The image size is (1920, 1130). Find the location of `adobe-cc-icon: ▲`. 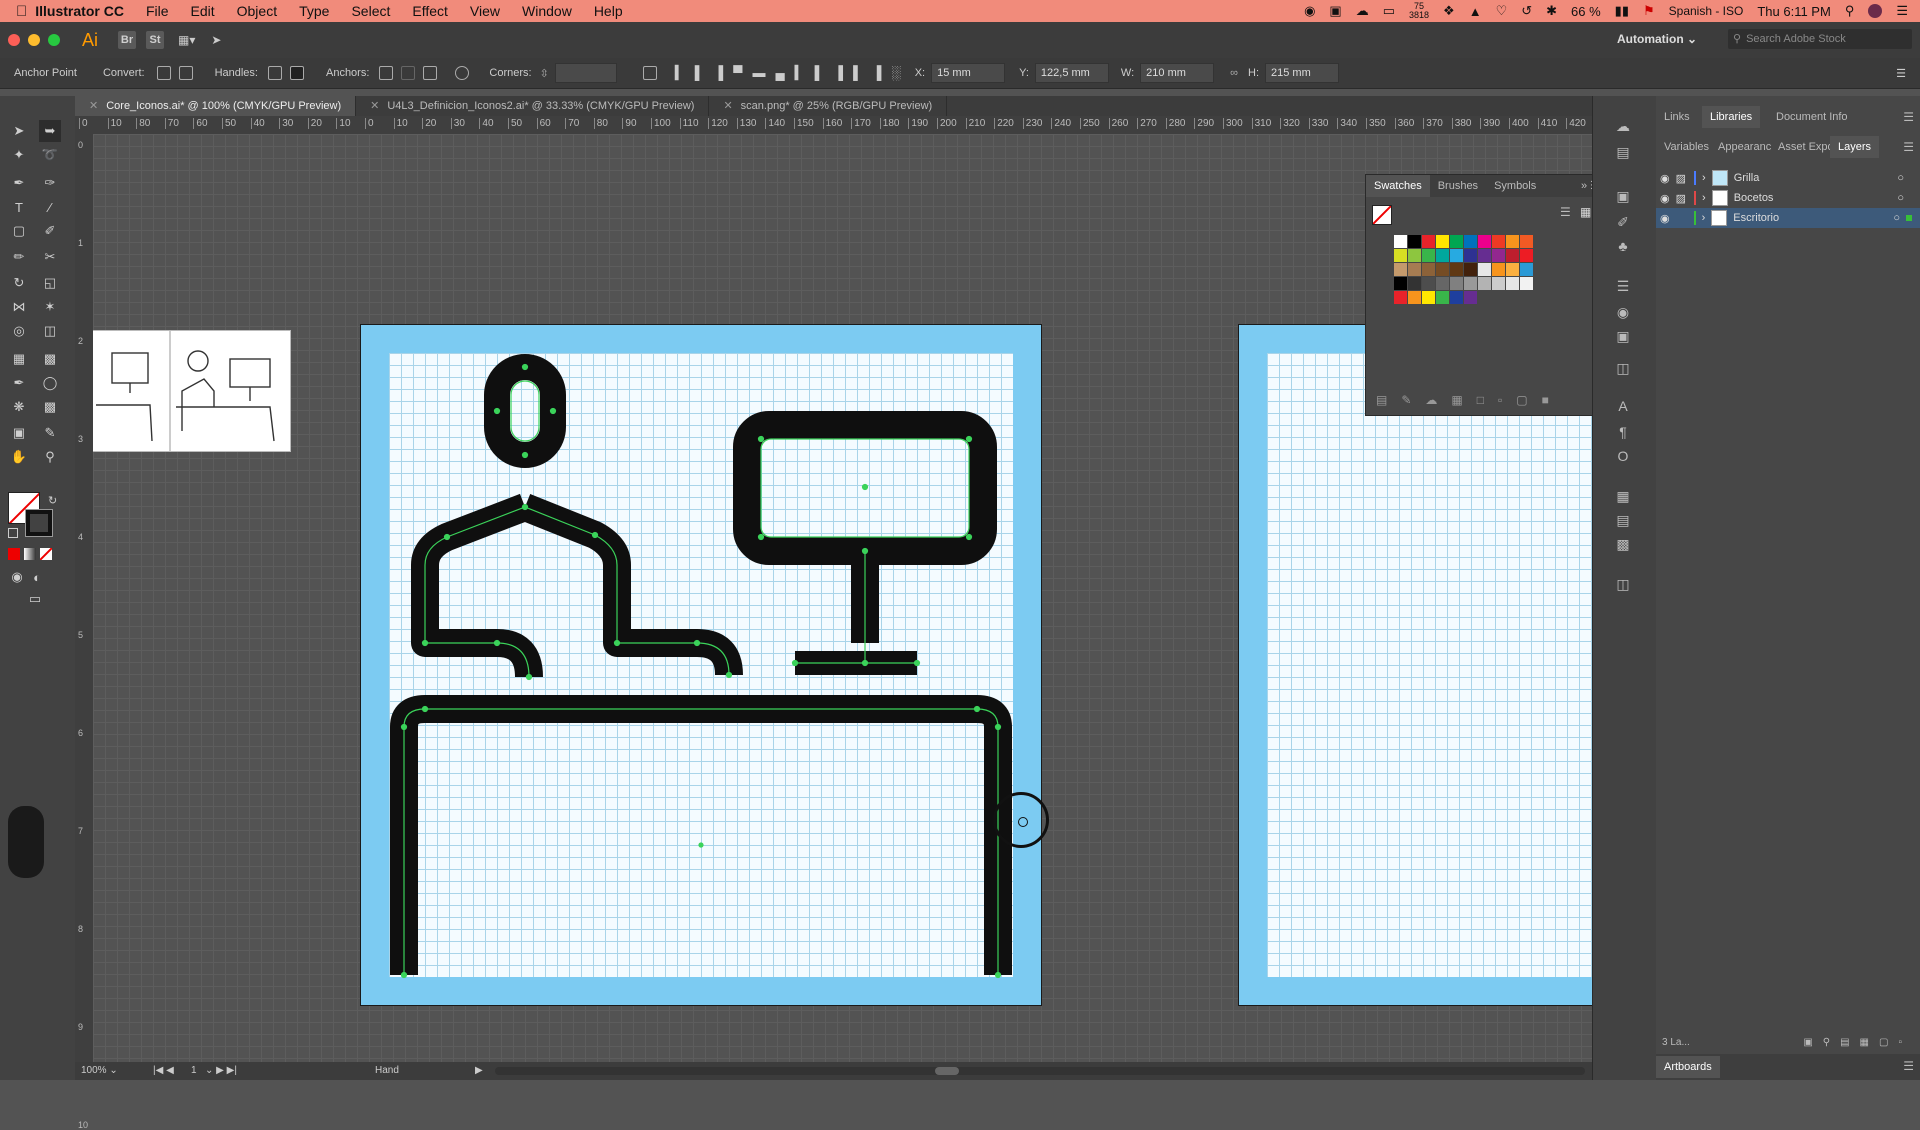

adobe-cc-icon: ▲ is located at coordinates (1475, 11).